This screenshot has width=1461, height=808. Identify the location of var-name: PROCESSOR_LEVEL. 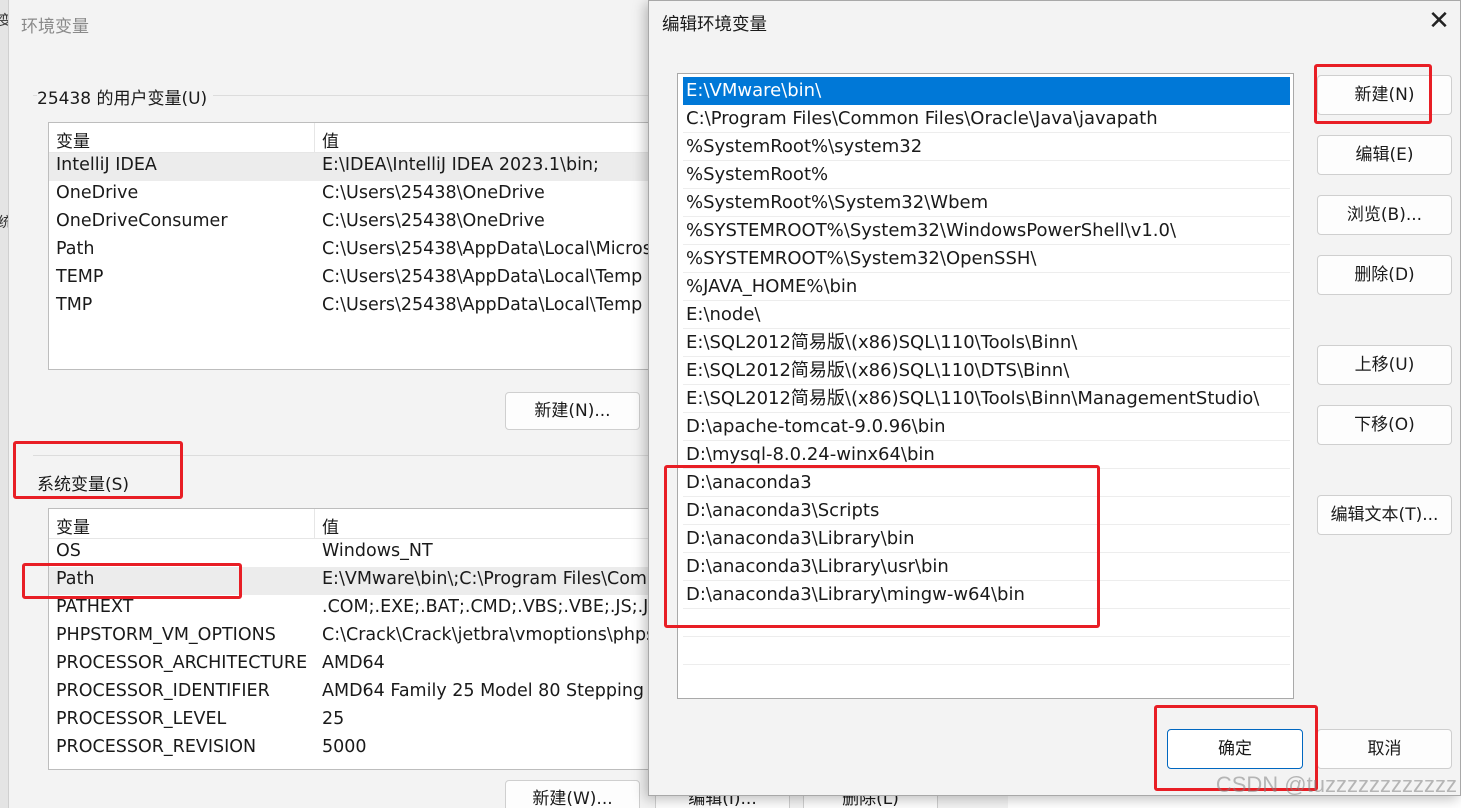
(141, 719).